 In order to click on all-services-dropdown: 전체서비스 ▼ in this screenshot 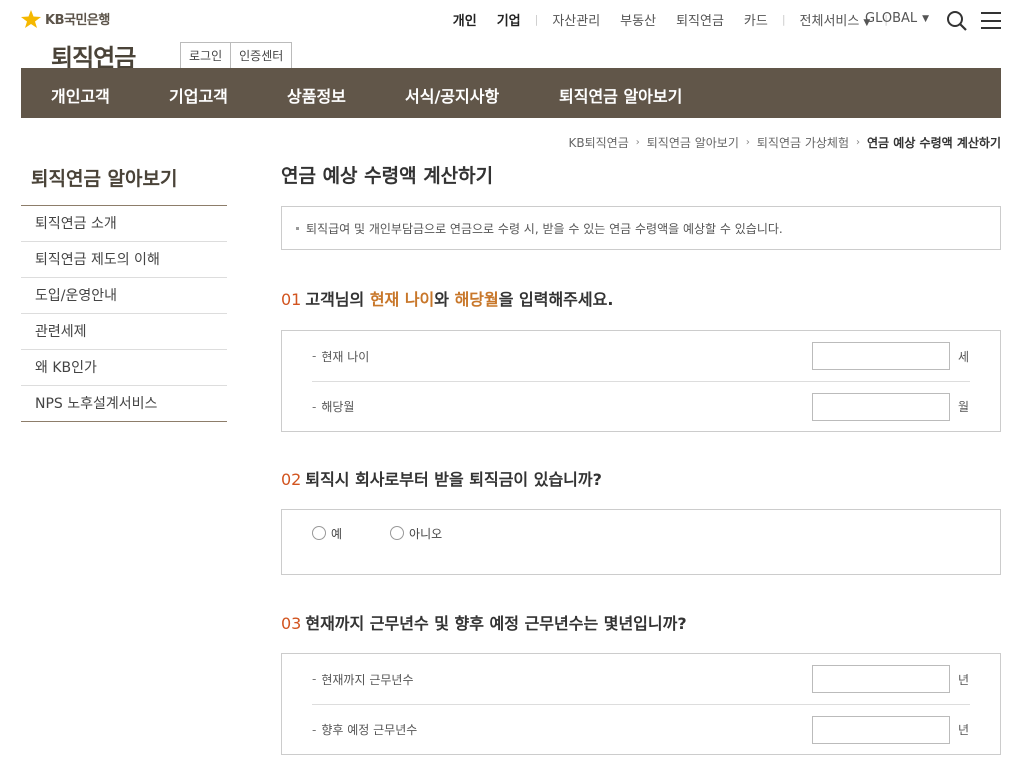, I will do `click(835, 19)`.